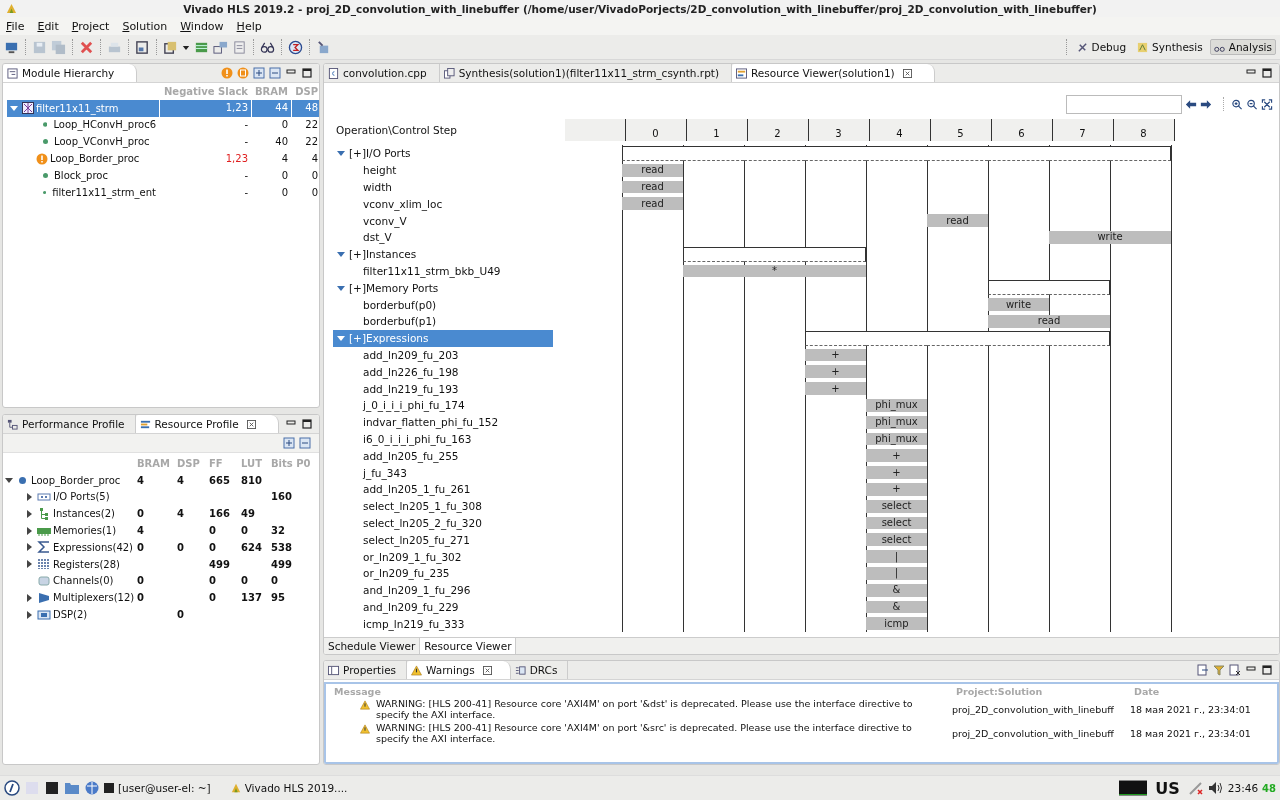 The width and height of the screenshot is (1280, 800). What do you see at coordinates (443, 439) in the screenshot?
I see `operation-row: i6_0_i_i_i_phi_fu_163` at bounding box center [443, 439].